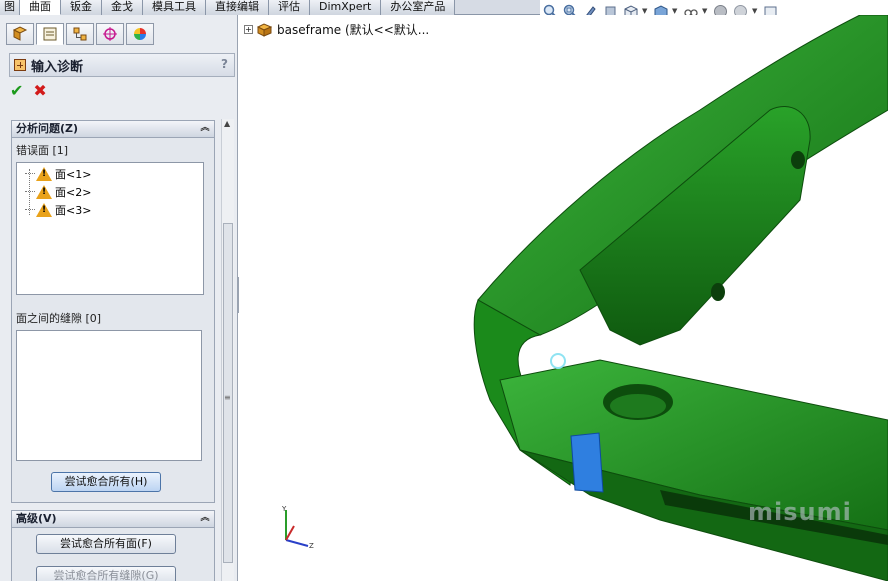 The width and height of the screenshot is (888, 581). What do you see at coordinates (106, 544) in the screenshot?
I see `heal-all-faces-button: 尝试愈合所有面(F)` at bounding box center [106, 544].